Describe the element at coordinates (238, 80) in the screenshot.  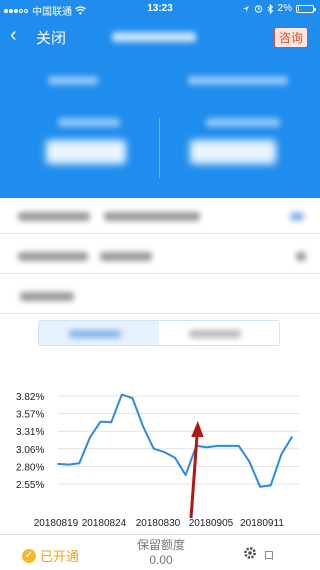
I see `right-stat-label-redacted` at that location.